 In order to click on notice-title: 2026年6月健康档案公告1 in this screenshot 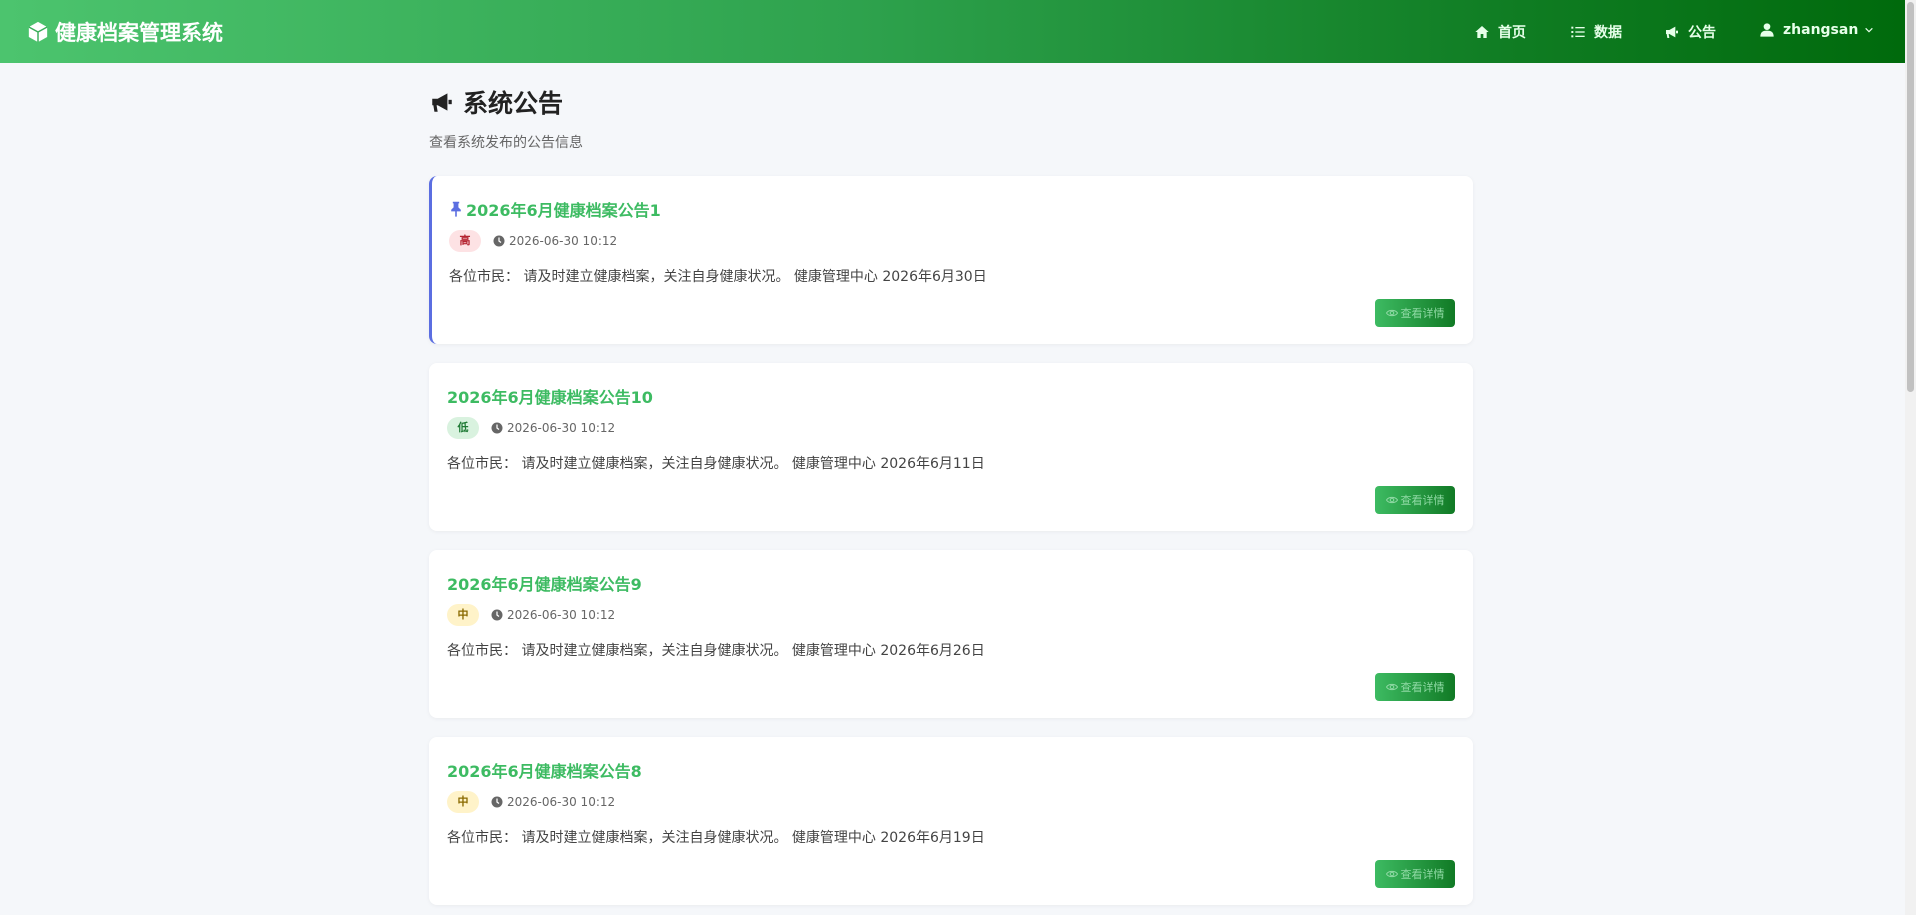, I will do `click(555, 209)`.